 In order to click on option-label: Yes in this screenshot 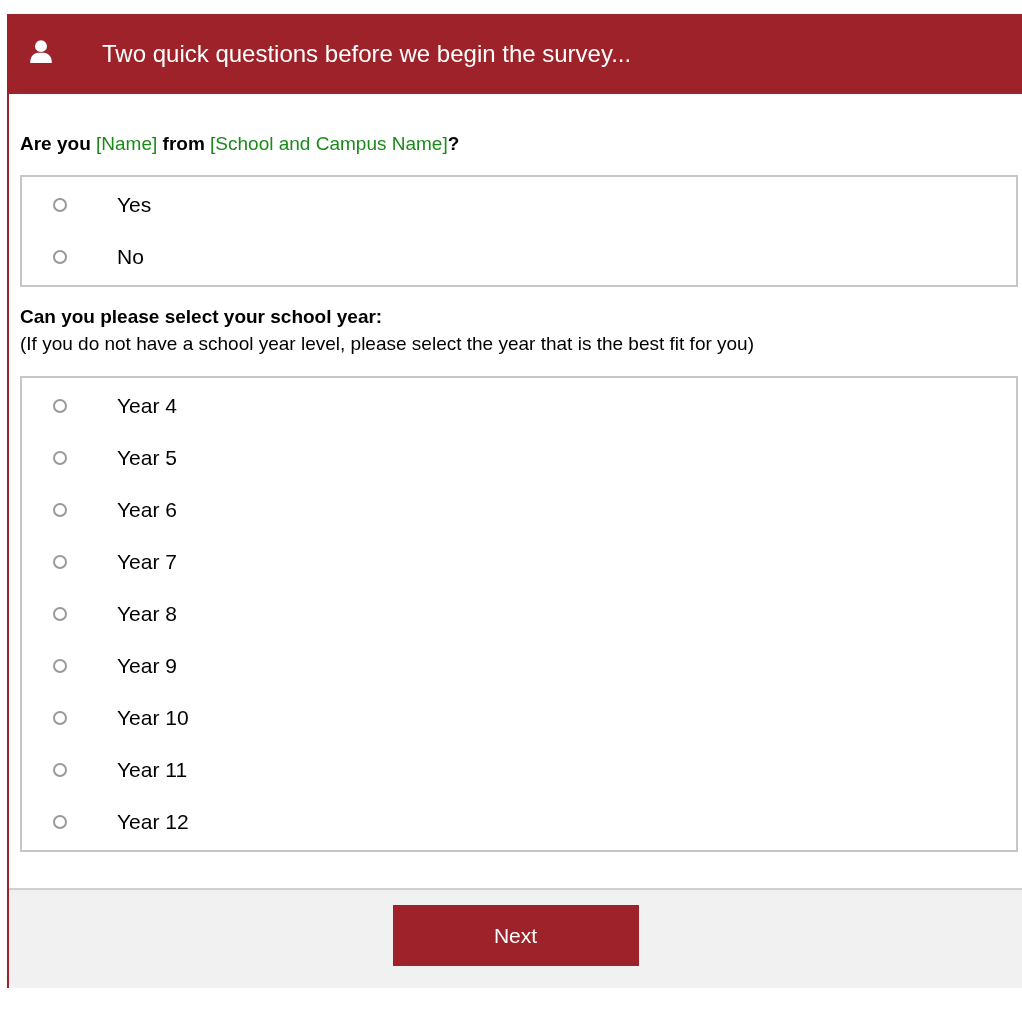, I will do `click(134, 205)`.